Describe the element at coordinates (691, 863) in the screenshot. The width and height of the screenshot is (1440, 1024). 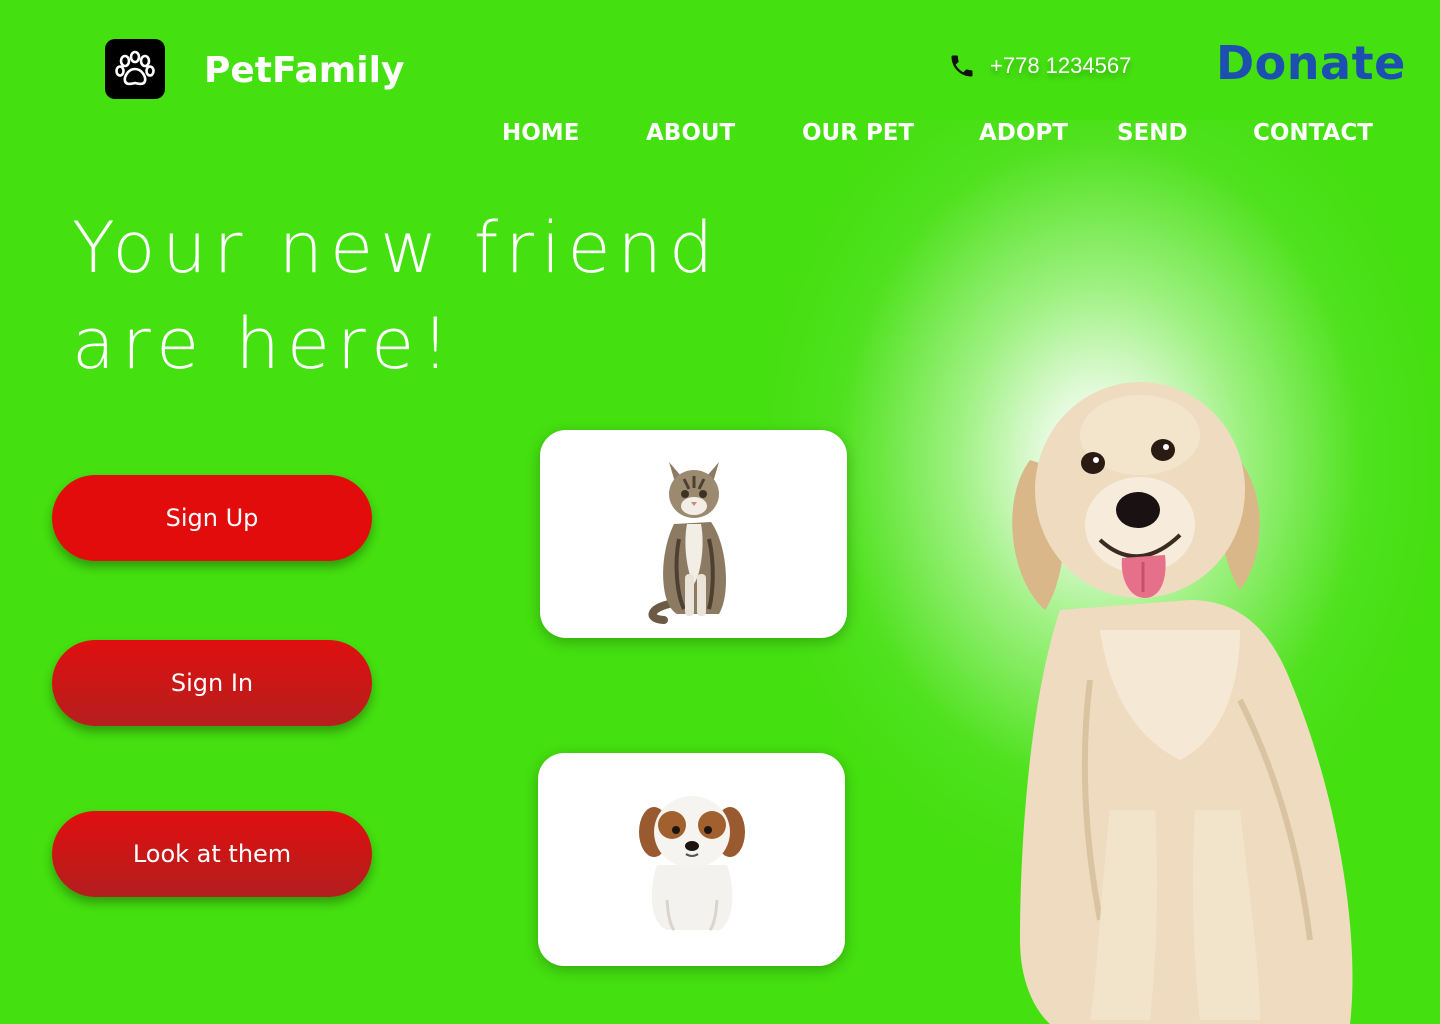
I see `puppy-image` at that location.